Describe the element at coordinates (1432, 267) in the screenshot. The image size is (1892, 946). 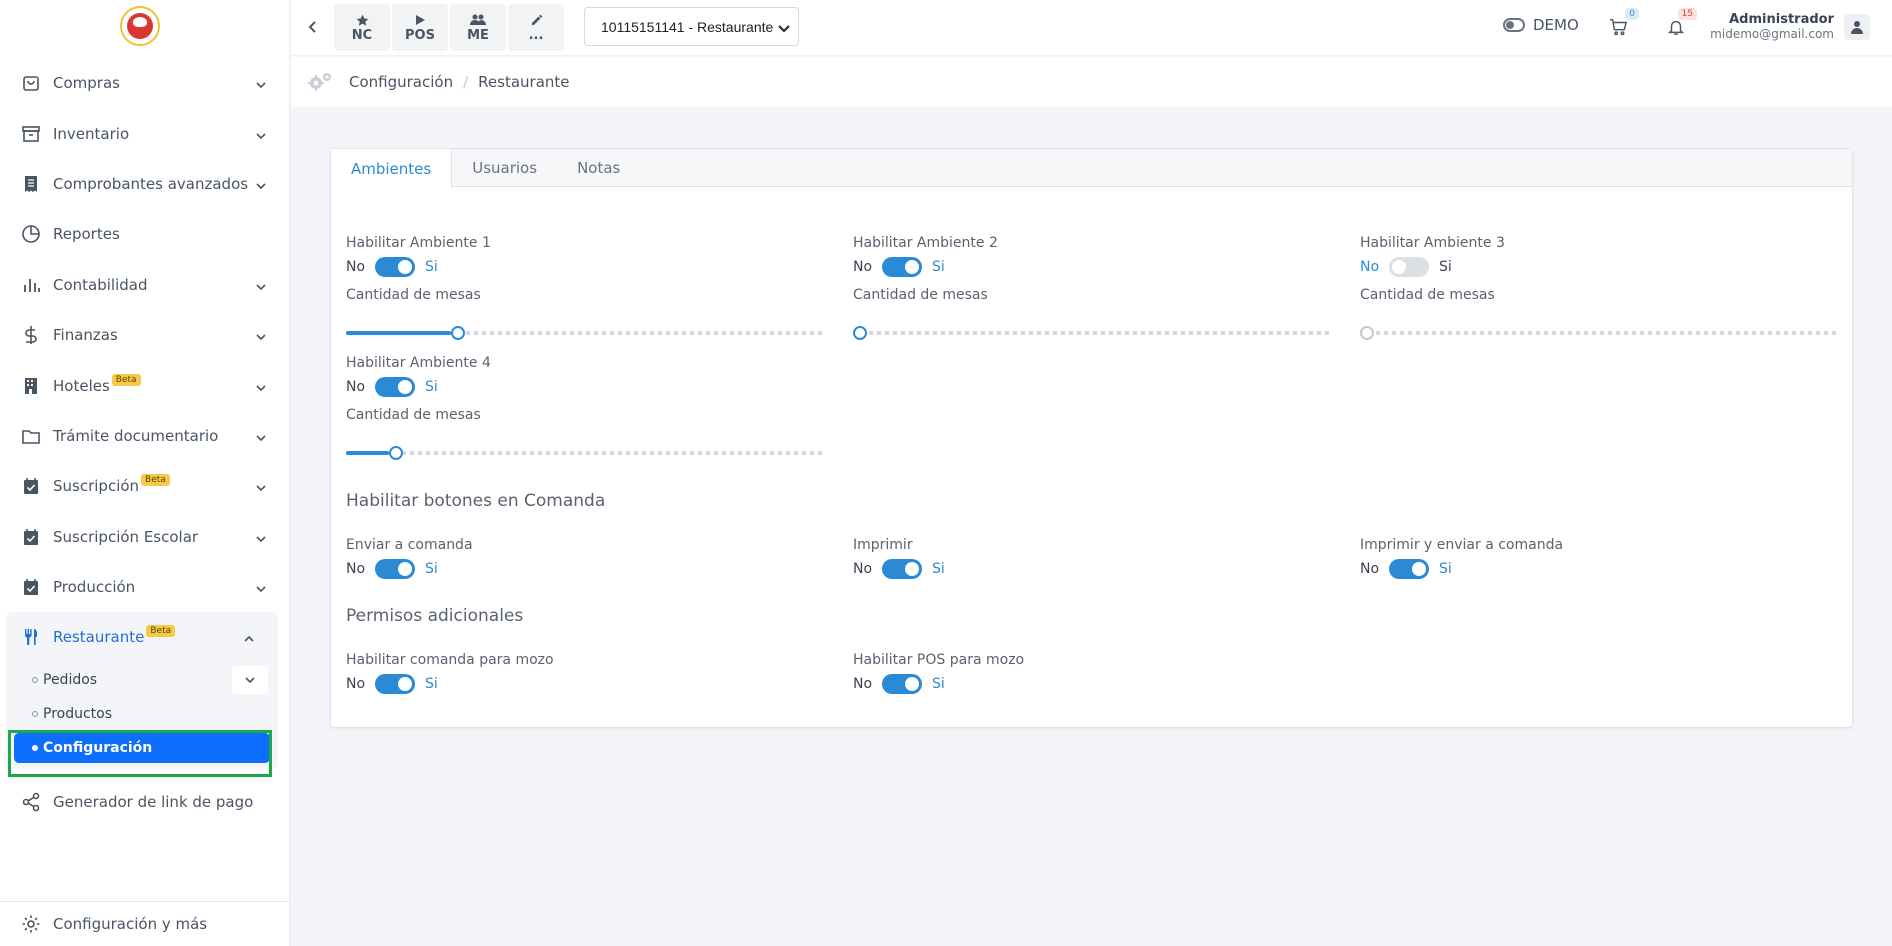
I see `ambiente-3-switch-row: No Si` at that location.